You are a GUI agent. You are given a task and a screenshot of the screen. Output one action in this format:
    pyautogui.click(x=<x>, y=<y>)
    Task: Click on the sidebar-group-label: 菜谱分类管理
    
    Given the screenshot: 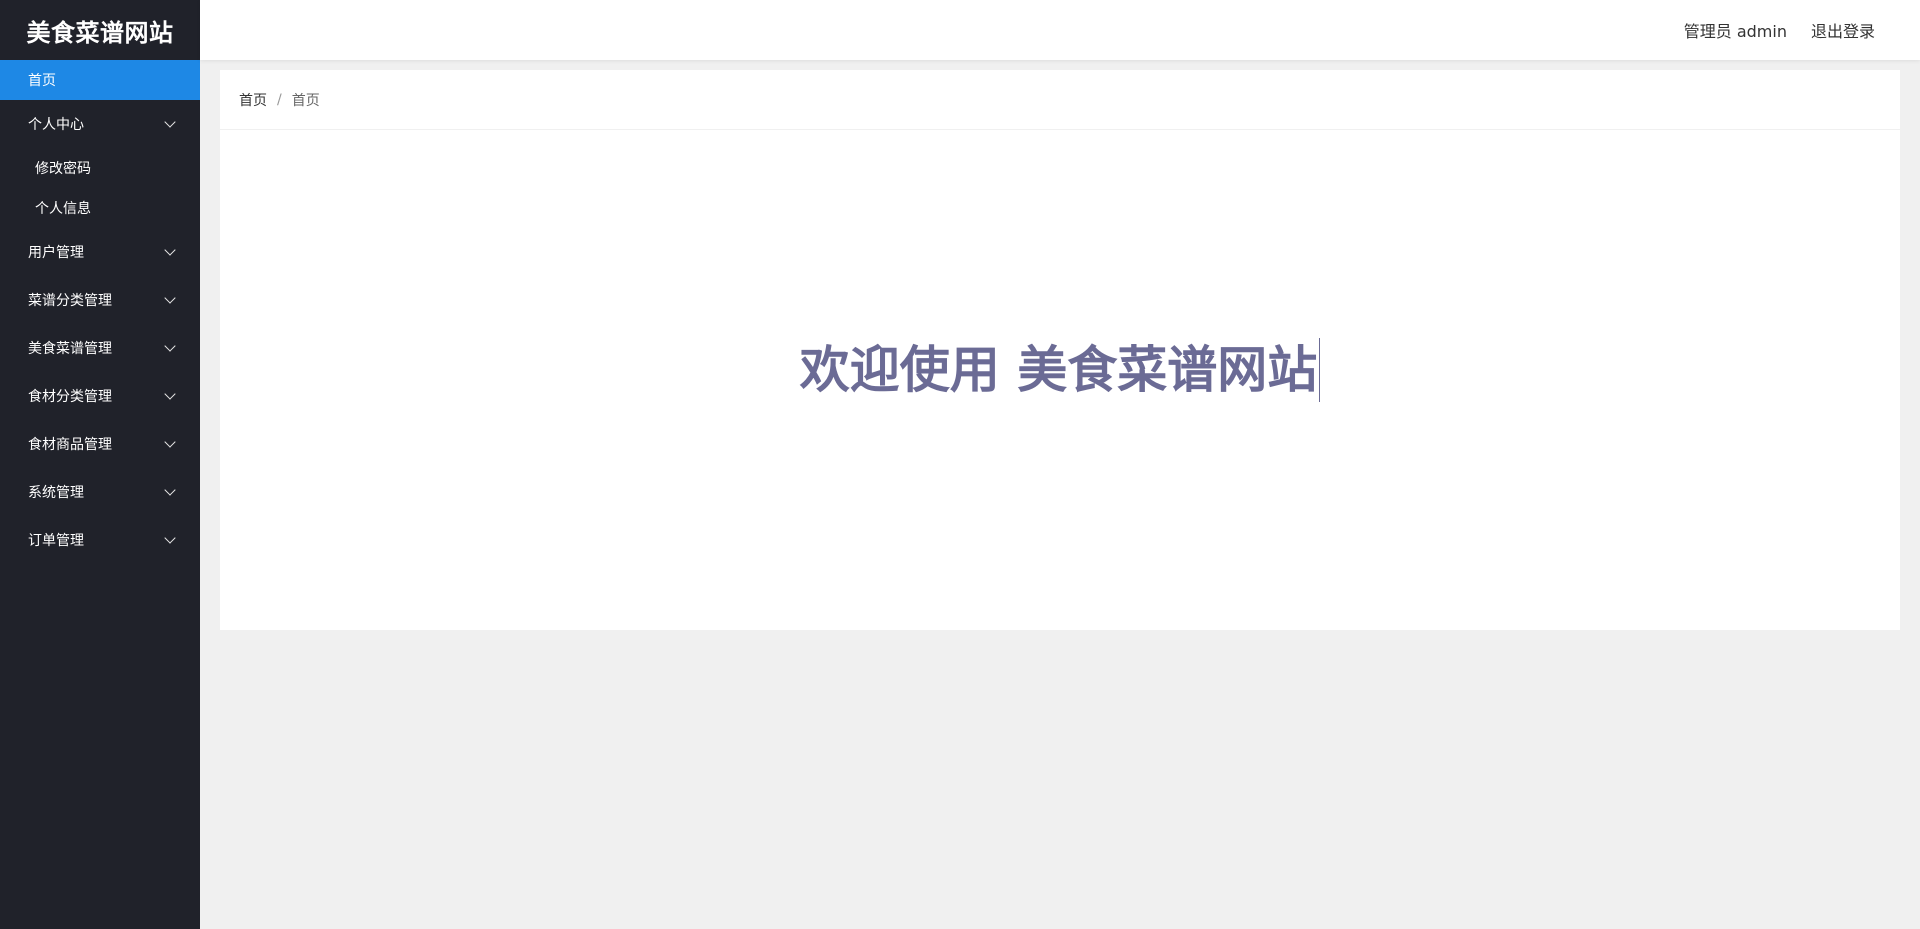 What is the action you would take?
    pyautogui.click(x=70, y=301)
    